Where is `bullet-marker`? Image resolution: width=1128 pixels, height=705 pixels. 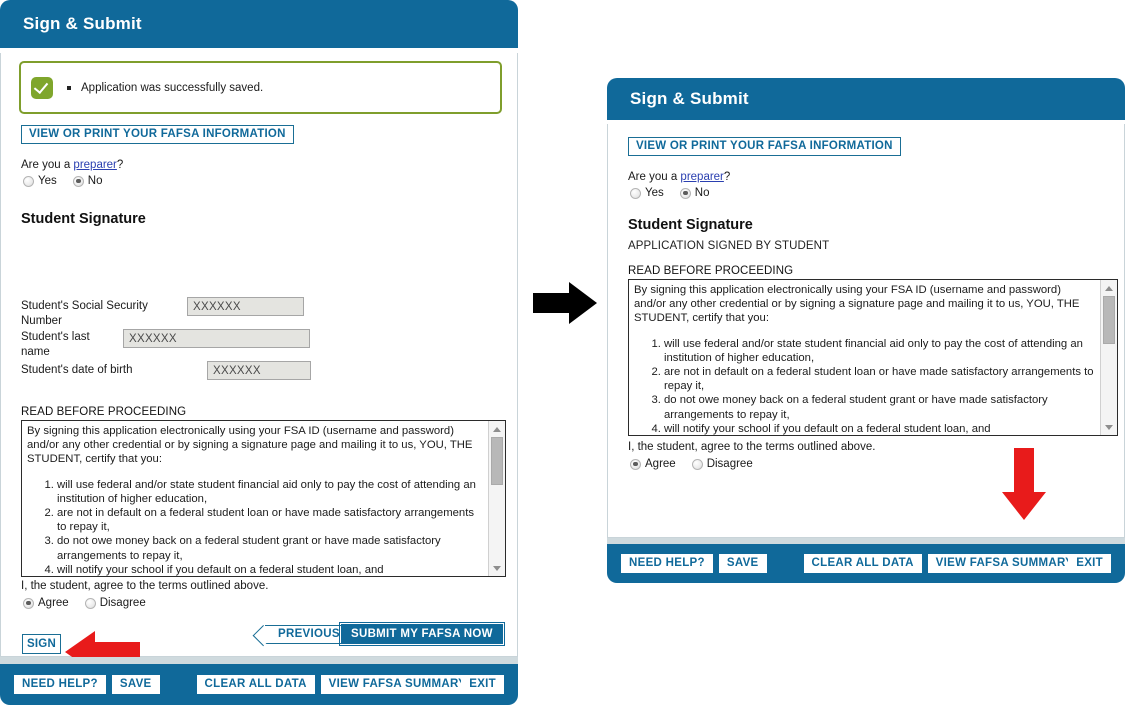
bullet-marker is located at coordinates (69, 87).